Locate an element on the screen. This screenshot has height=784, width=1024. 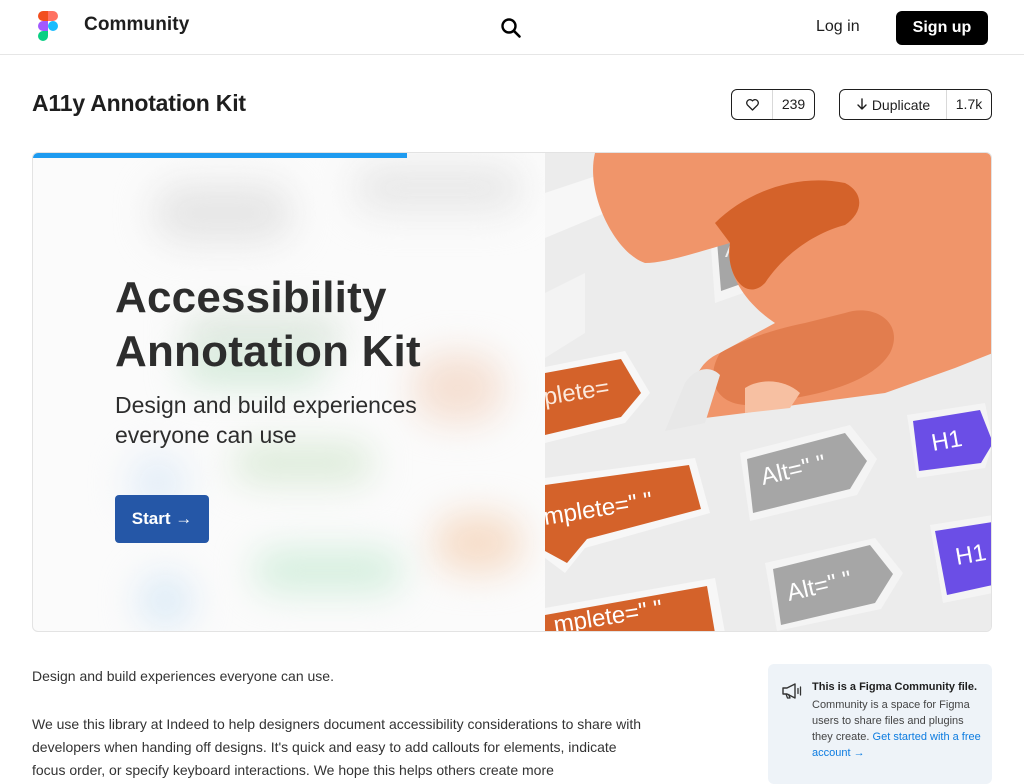
community-brand-link: Community is located at coordinates (136, 25).